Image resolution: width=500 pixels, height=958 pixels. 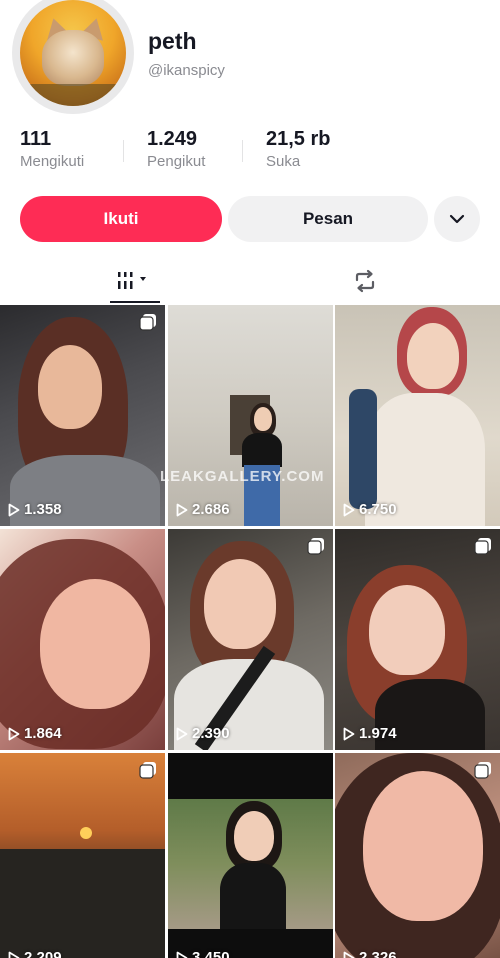 What do you see at coordinates (211, 733) in the screenshot?
I see `view-count-text: 2.390` at bounding box center [211, 733].